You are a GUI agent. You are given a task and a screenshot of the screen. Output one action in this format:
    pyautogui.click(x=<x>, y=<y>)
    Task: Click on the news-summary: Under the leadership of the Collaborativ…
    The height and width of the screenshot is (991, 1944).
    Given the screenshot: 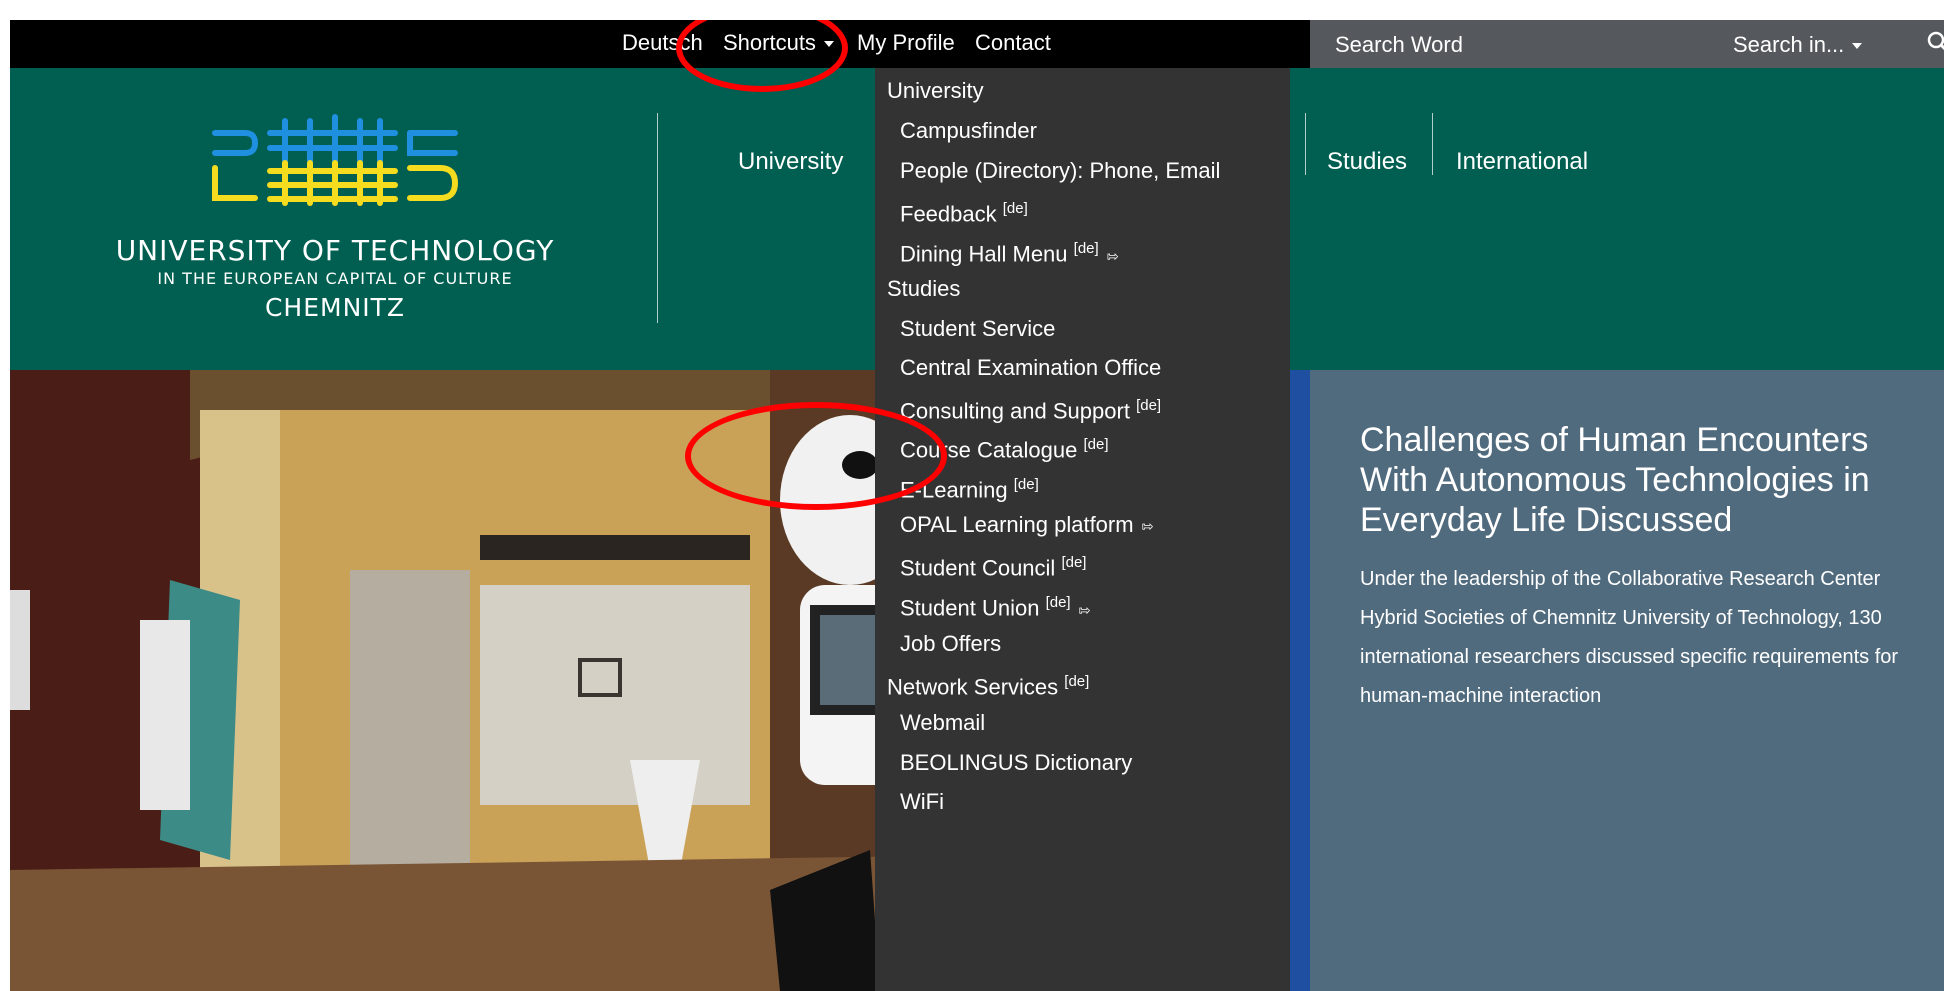 What is the action you would take?
    pyautogui.click(x=1629, y=637)
    